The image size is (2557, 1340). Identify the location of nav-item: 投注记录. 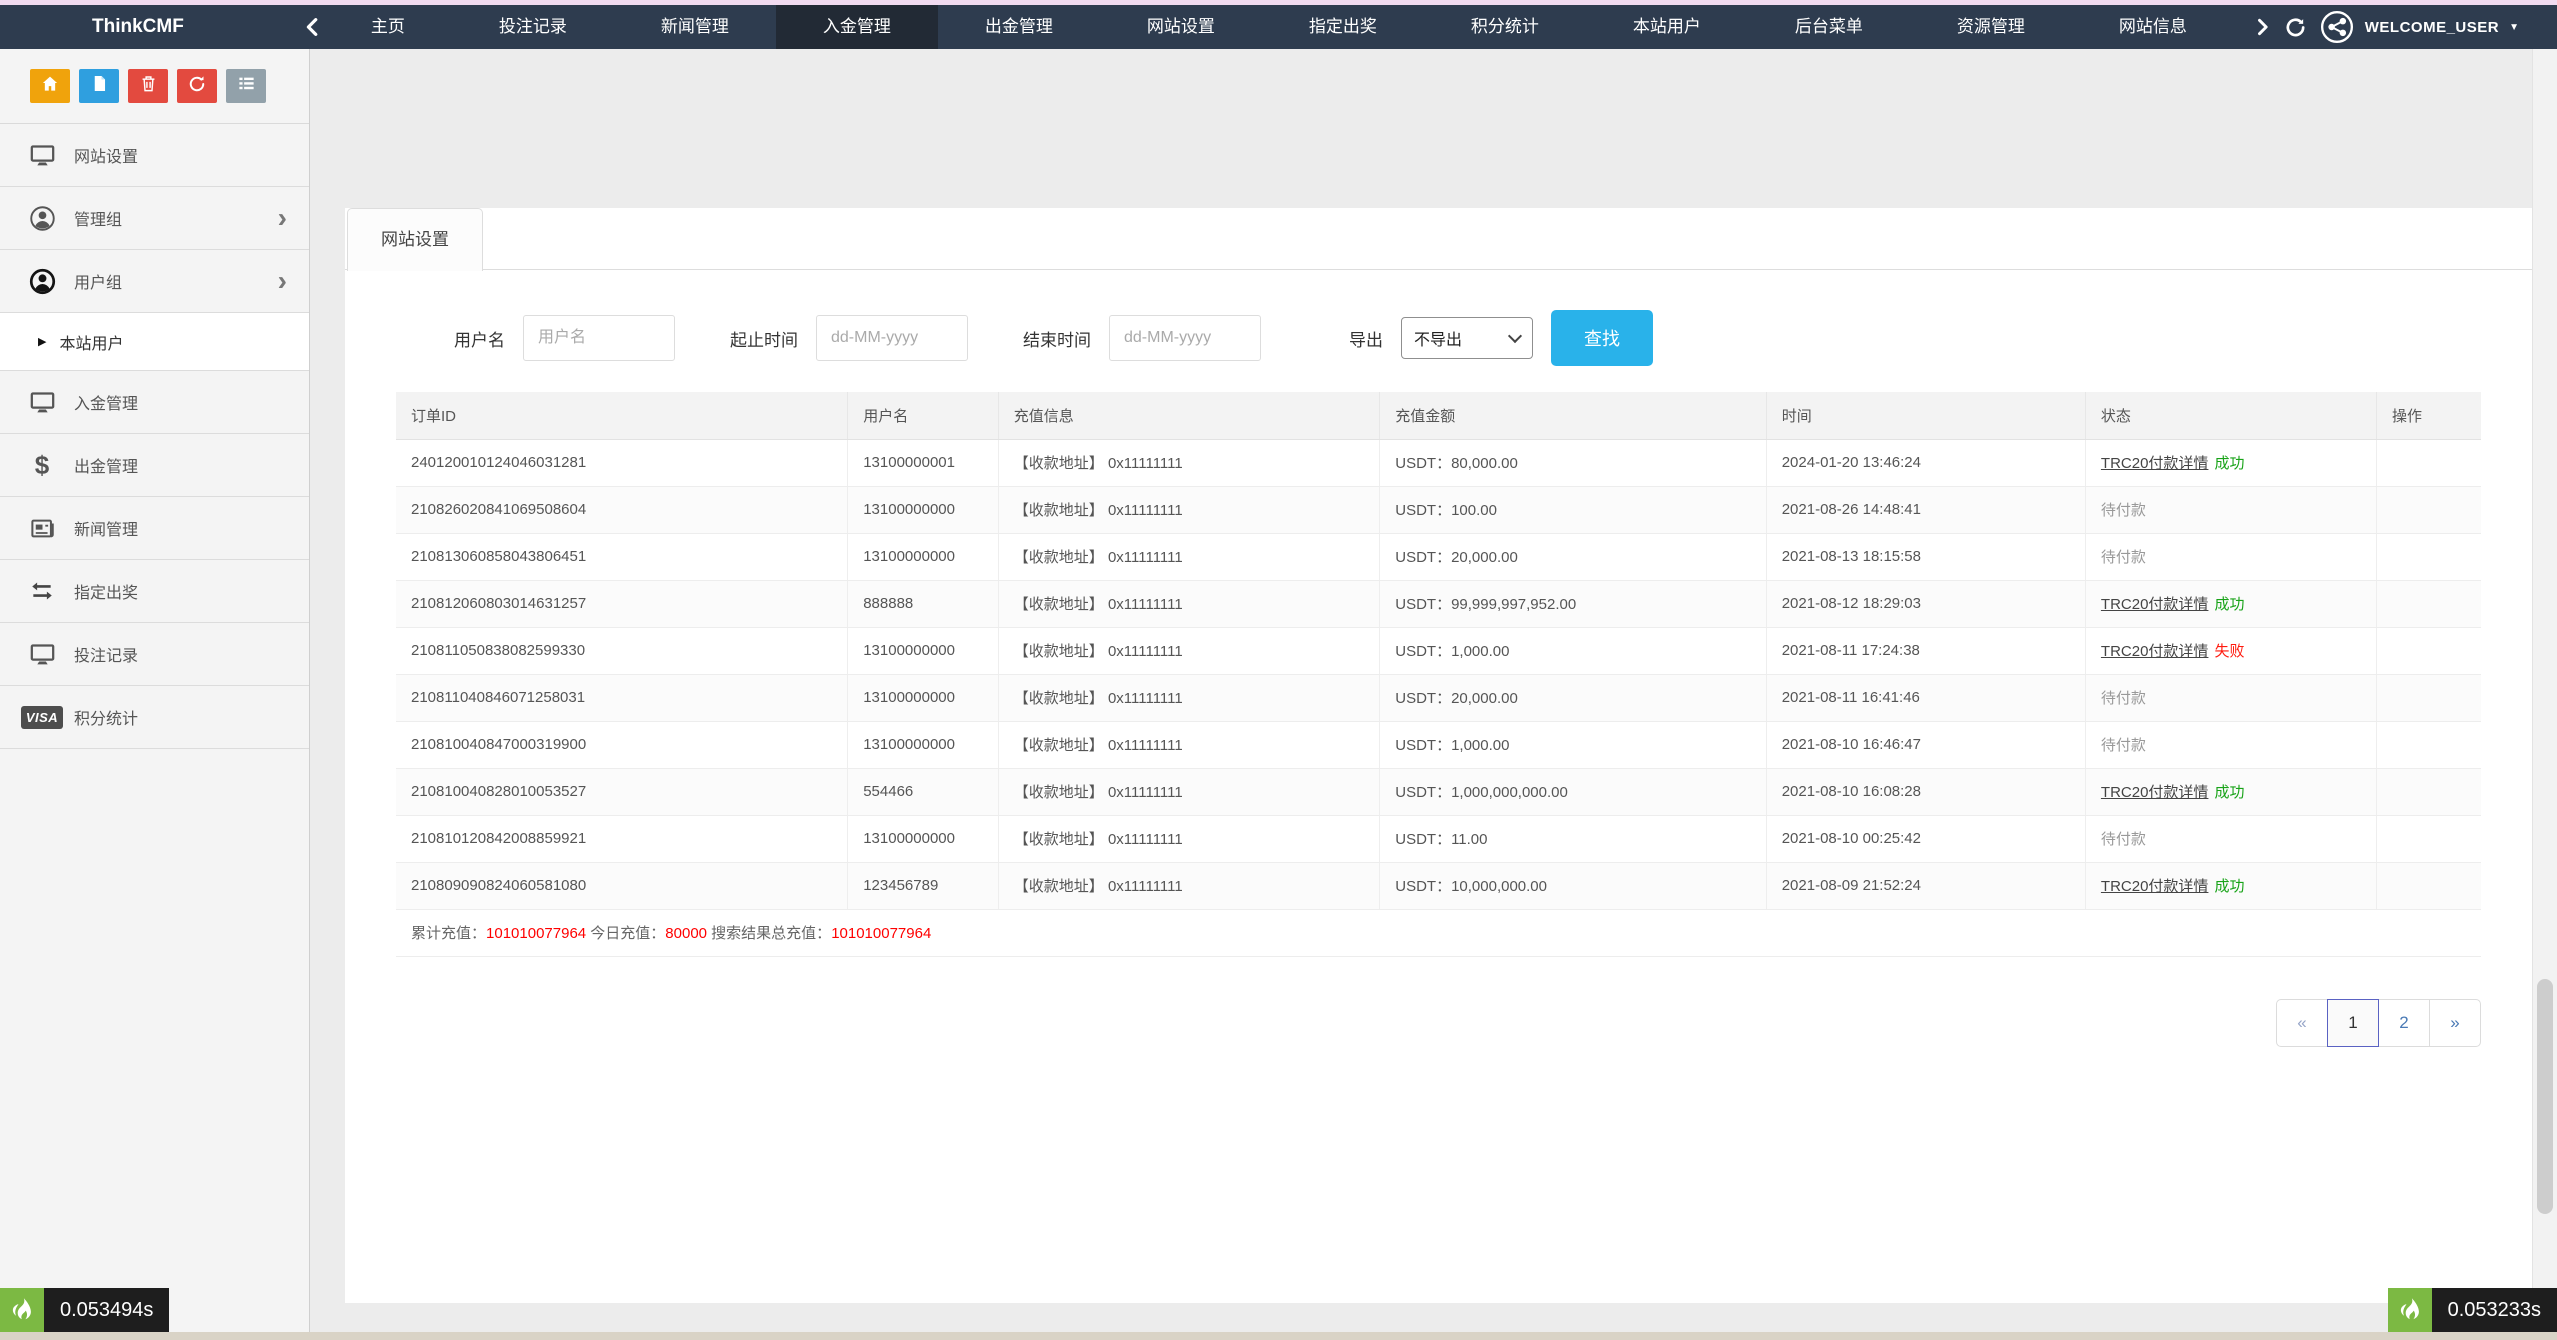
(533, 27).